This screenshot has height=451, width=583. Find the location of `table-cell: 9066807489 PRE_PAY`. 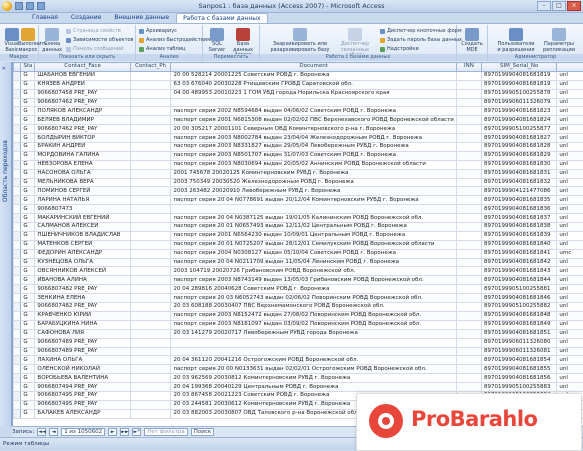

table-cell: 9066807489 PRE_PAY is located at coordinates (82, 351).